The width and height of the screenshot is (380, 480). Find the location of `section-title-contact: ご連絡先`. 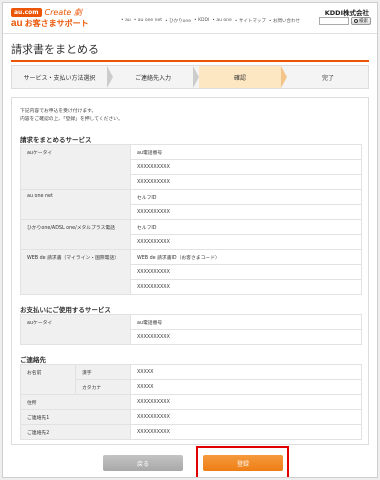

section-title-contact: ご連絡先 is located at coordinates (33, 360).